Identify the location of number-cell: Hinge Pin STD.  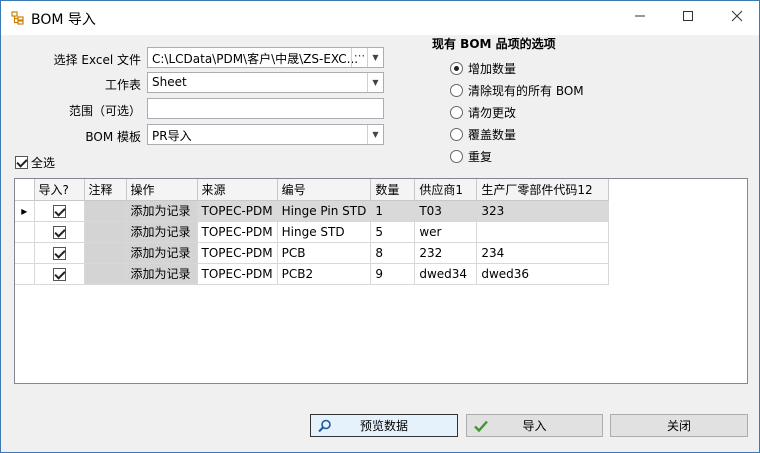
(324, 211).